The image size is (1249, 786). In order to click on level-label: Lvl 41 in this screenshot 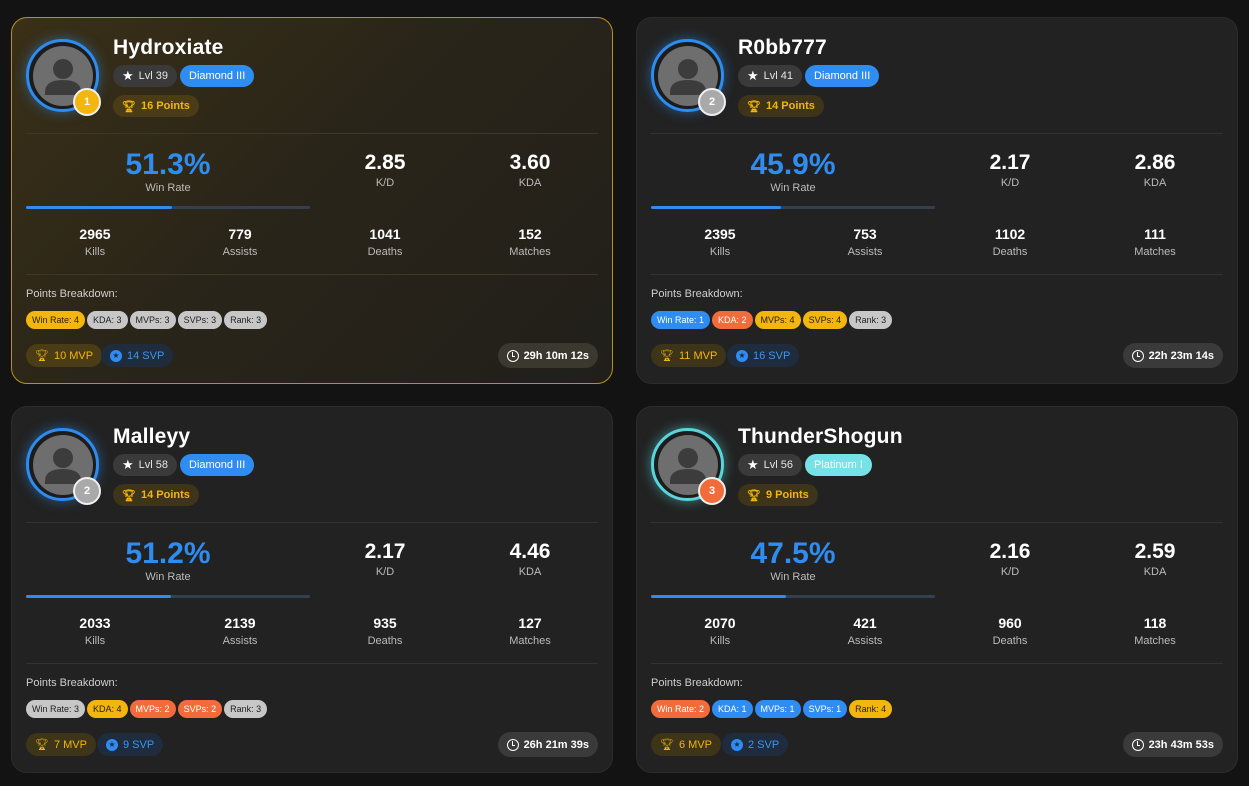, I will do `click(778, 76)`.